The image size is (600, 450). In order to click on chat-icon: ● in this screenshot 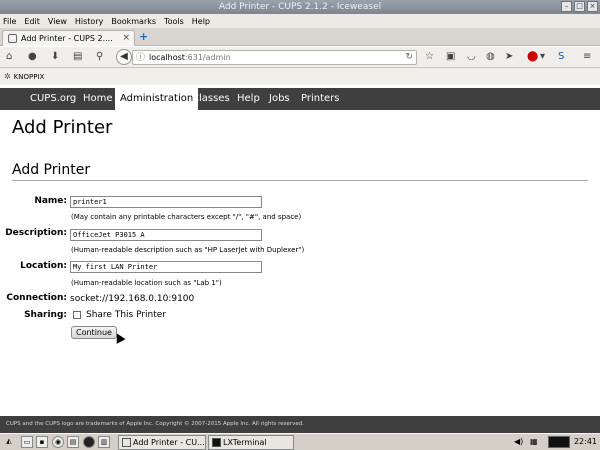, I will do `click(32, 57)`.